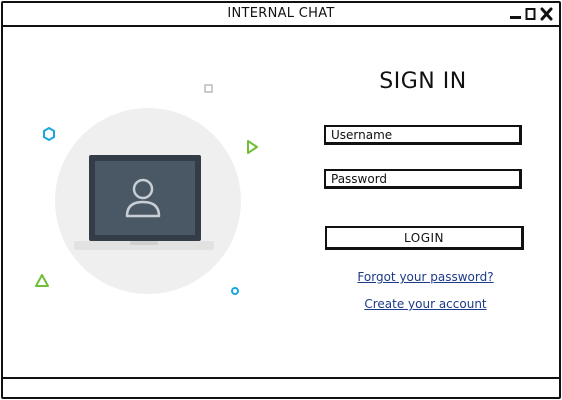 Image resolution: width=562 pixels, height=400 pixels. Describe the element at coordinates (235, 291) in the screenshot. I see `circle-decoration-icon` at that location.